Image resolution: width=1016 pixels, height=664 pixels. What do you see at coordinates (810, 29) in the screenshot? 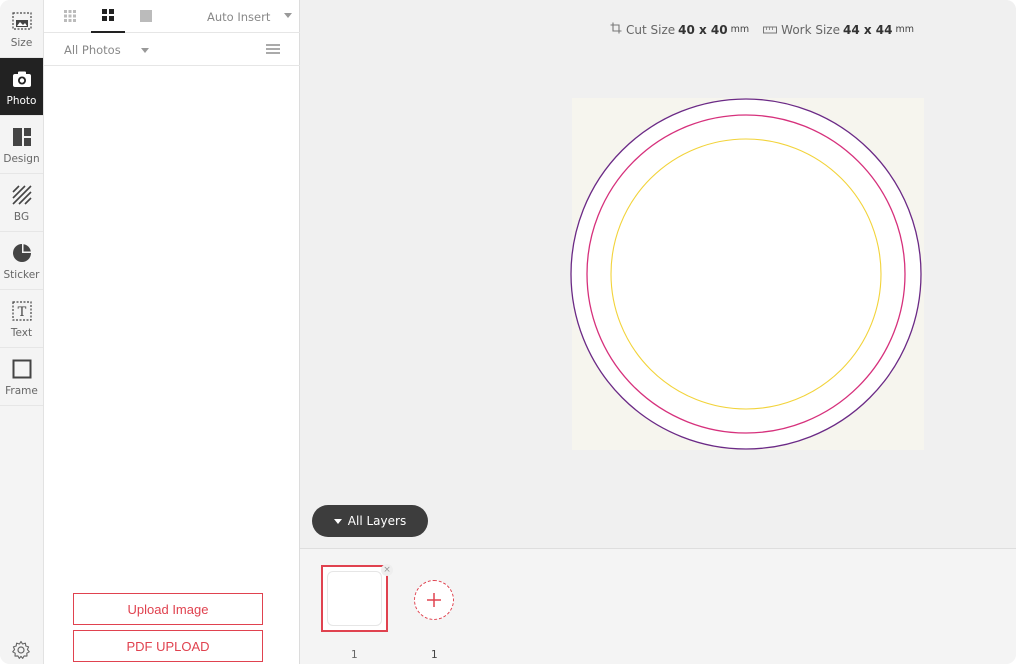
I see `work-size-label: Work Size` at bounding box center [810, 29].